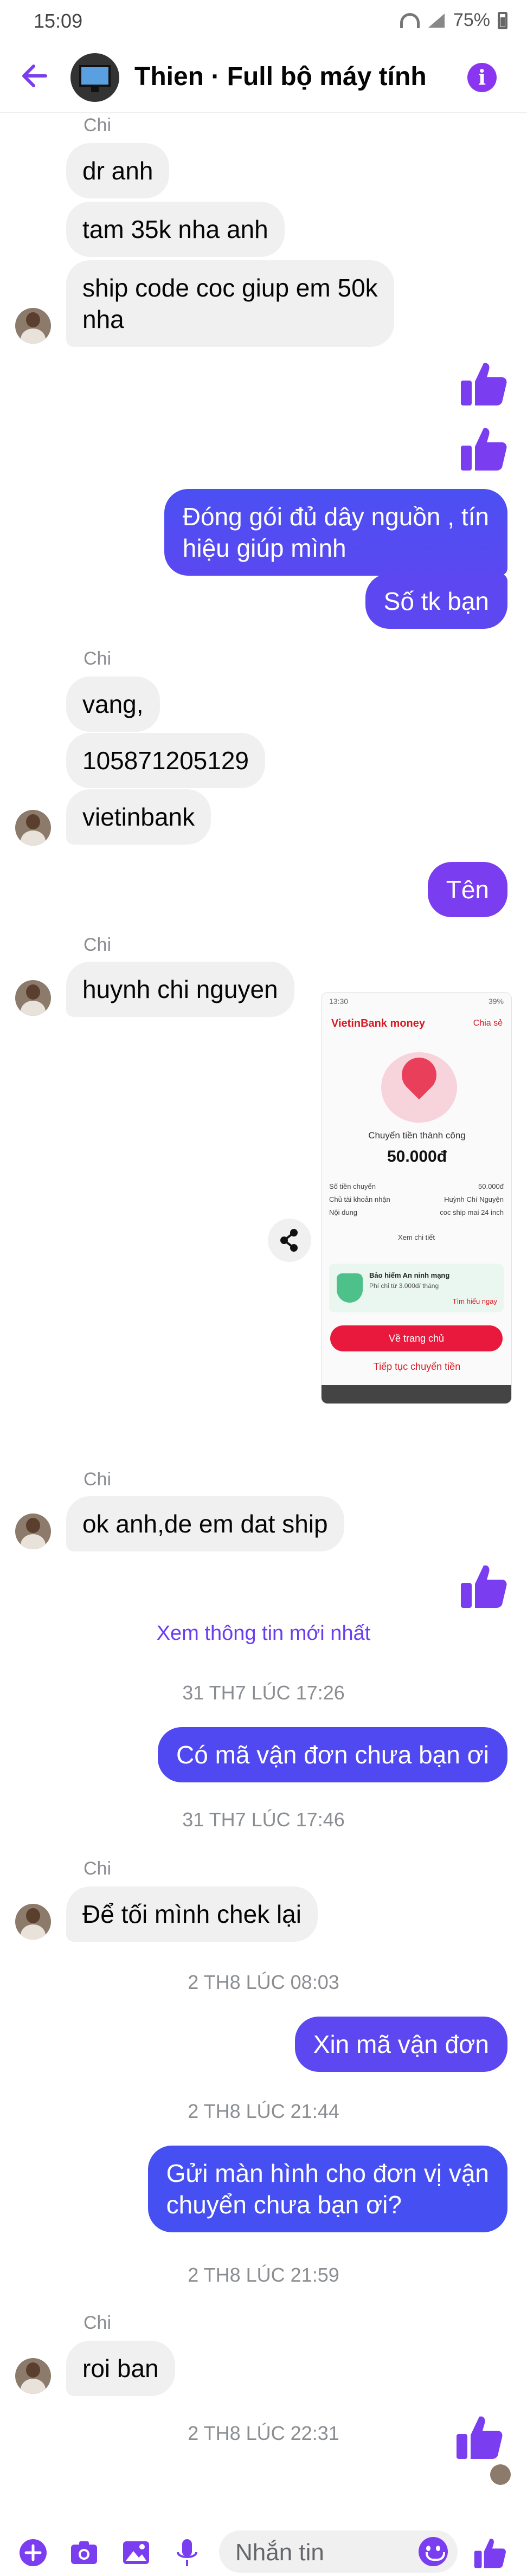 This screenshot has height=2576, width=527. I want to click on message-line: nha, so click(103, 319).